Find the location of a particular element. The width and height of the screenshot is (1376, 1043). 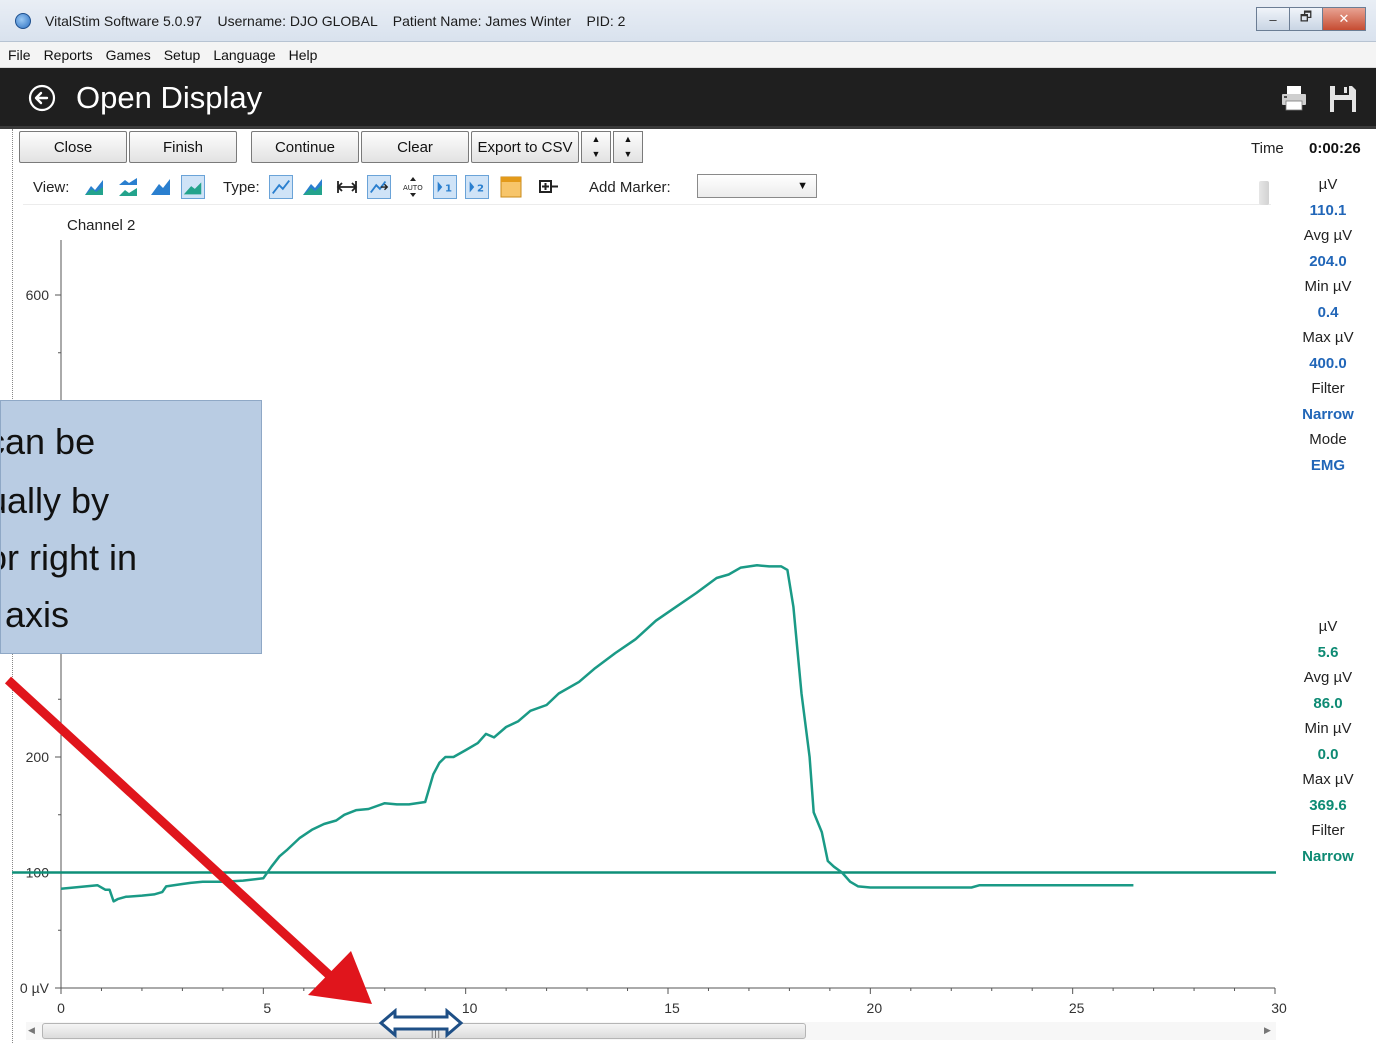

x-tick-label: 10 is located at coordinates (470, 1008).